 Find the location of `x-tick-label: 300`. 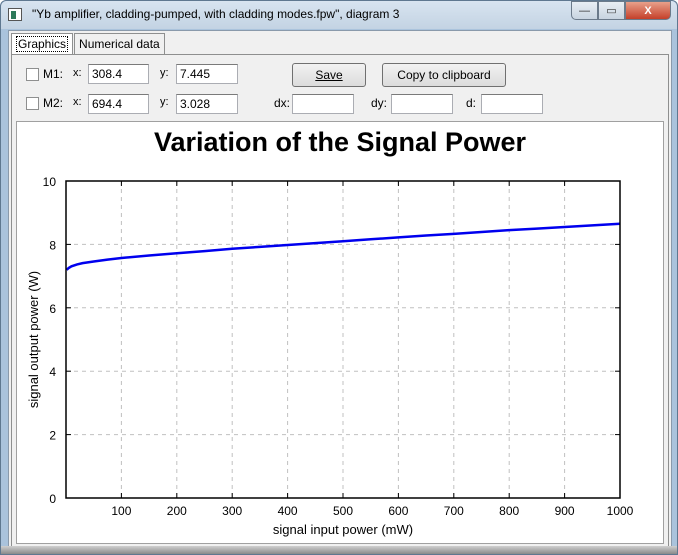

x-tick-label: 300 is located at coordinates (232, 511).